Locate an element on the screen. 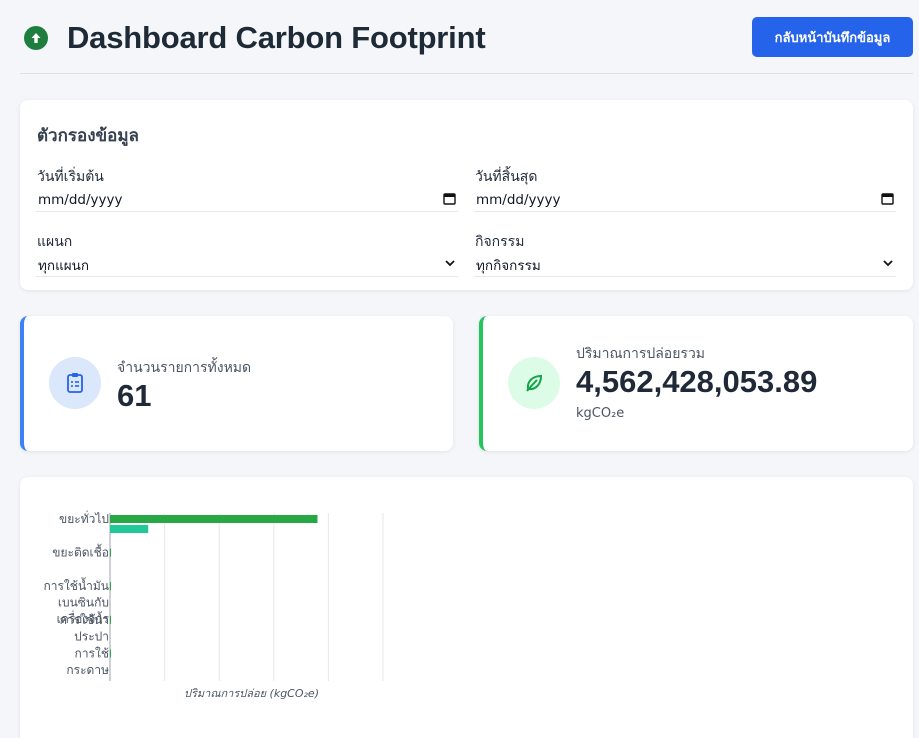 Image resolution: width=919 pixels, height=738 pixels. start-date-value: mm/dd/yyyy is located at coordinates (80, 199).